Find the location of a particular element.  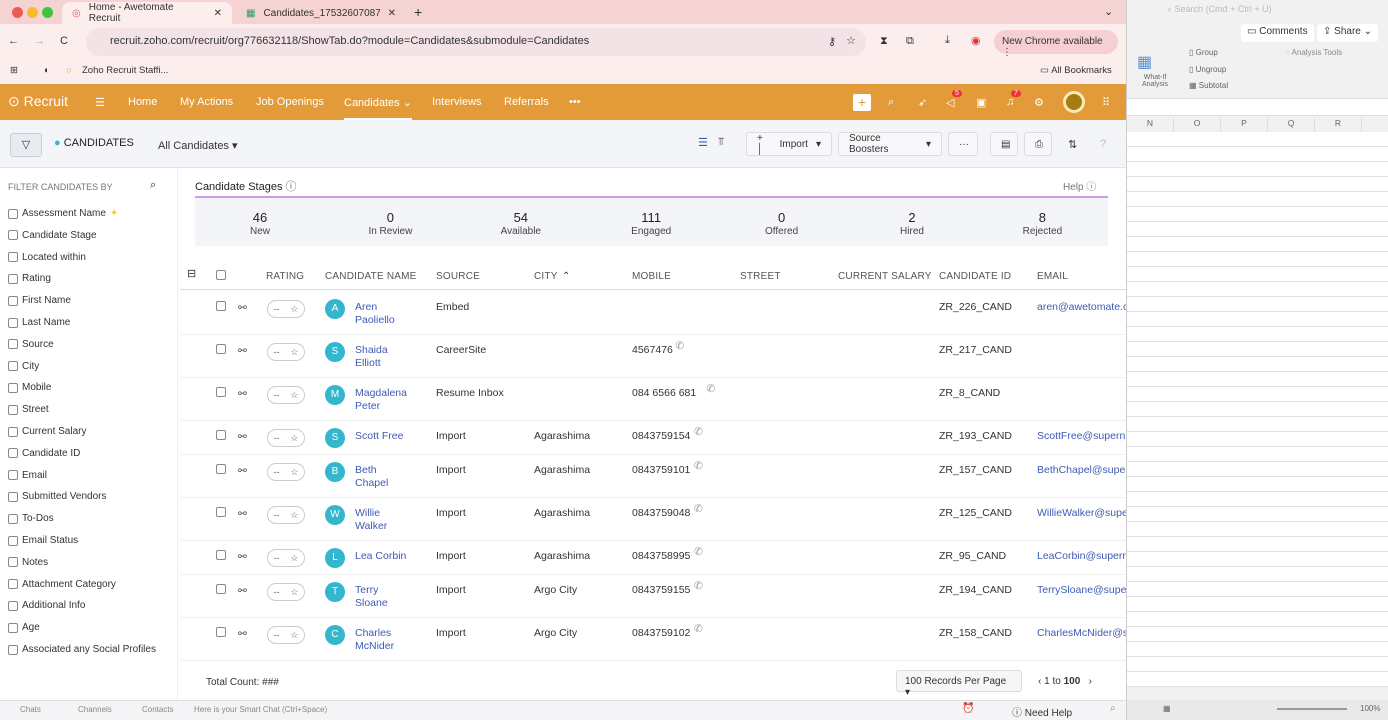

email-link: ScottFree@supern is located at coordinates (1081, 436).